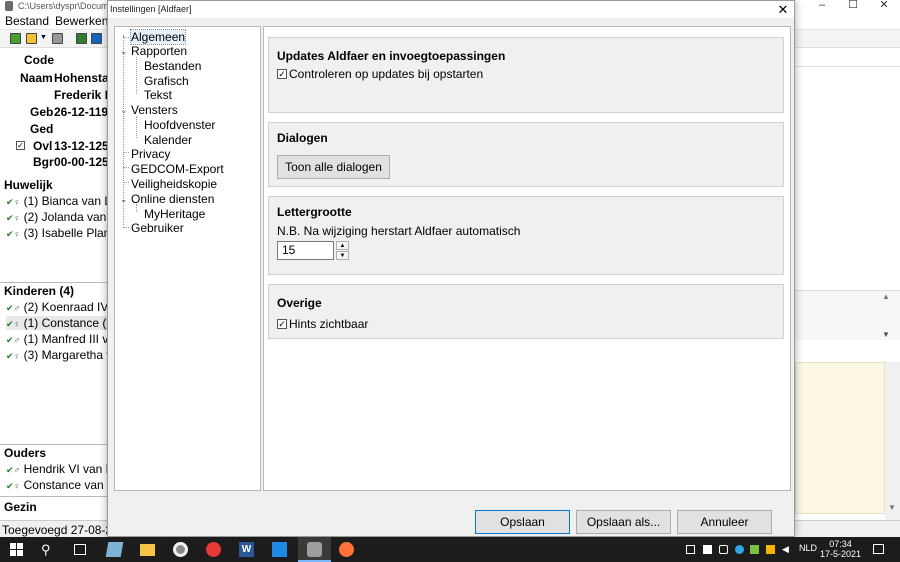 This screenshot has height=562, width=900. I want to click on taskbar: ⚲ W ◀ NLD 07:34 17-5-2021, so click(450, 549).